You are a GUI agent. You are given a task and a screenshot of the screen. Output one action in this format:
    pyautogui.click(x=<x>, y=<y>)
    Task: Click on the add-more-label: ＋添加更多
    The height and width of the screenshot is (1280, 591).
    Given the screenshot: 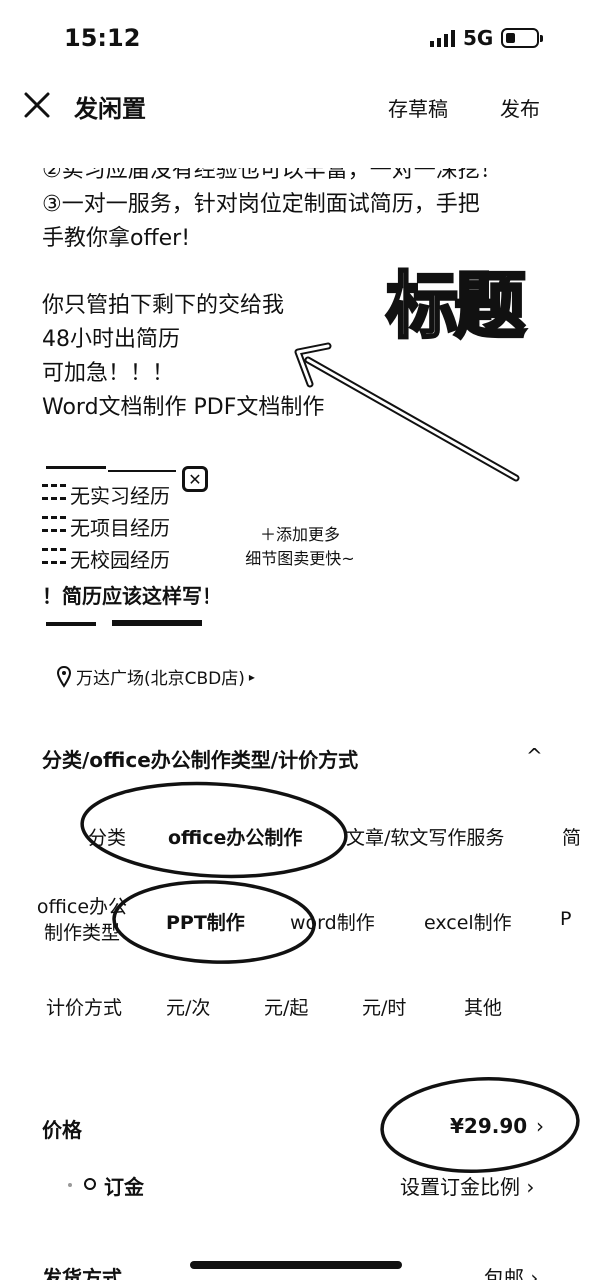 What is the action you would take?
    pyautogui.click(x=299, y=534)
    